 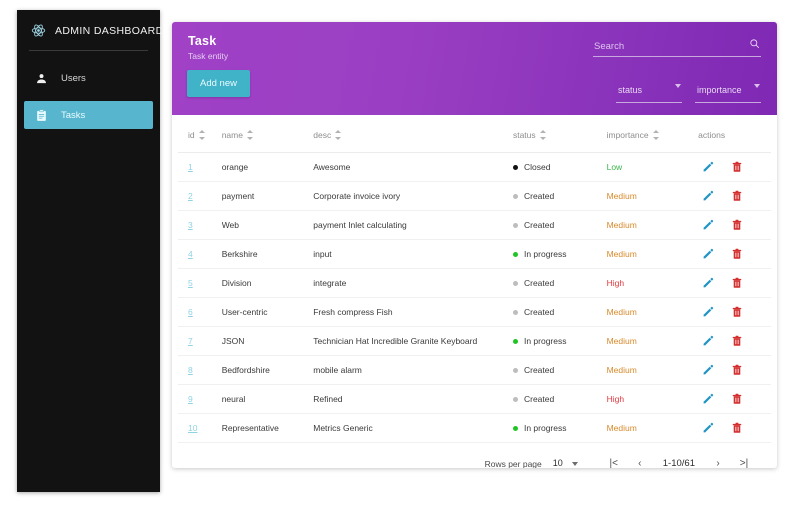 What do you see at coordinates (557, 462) in the screenshot?
I see `rows-per-page-value: 10` at bounding box center [557, 462].